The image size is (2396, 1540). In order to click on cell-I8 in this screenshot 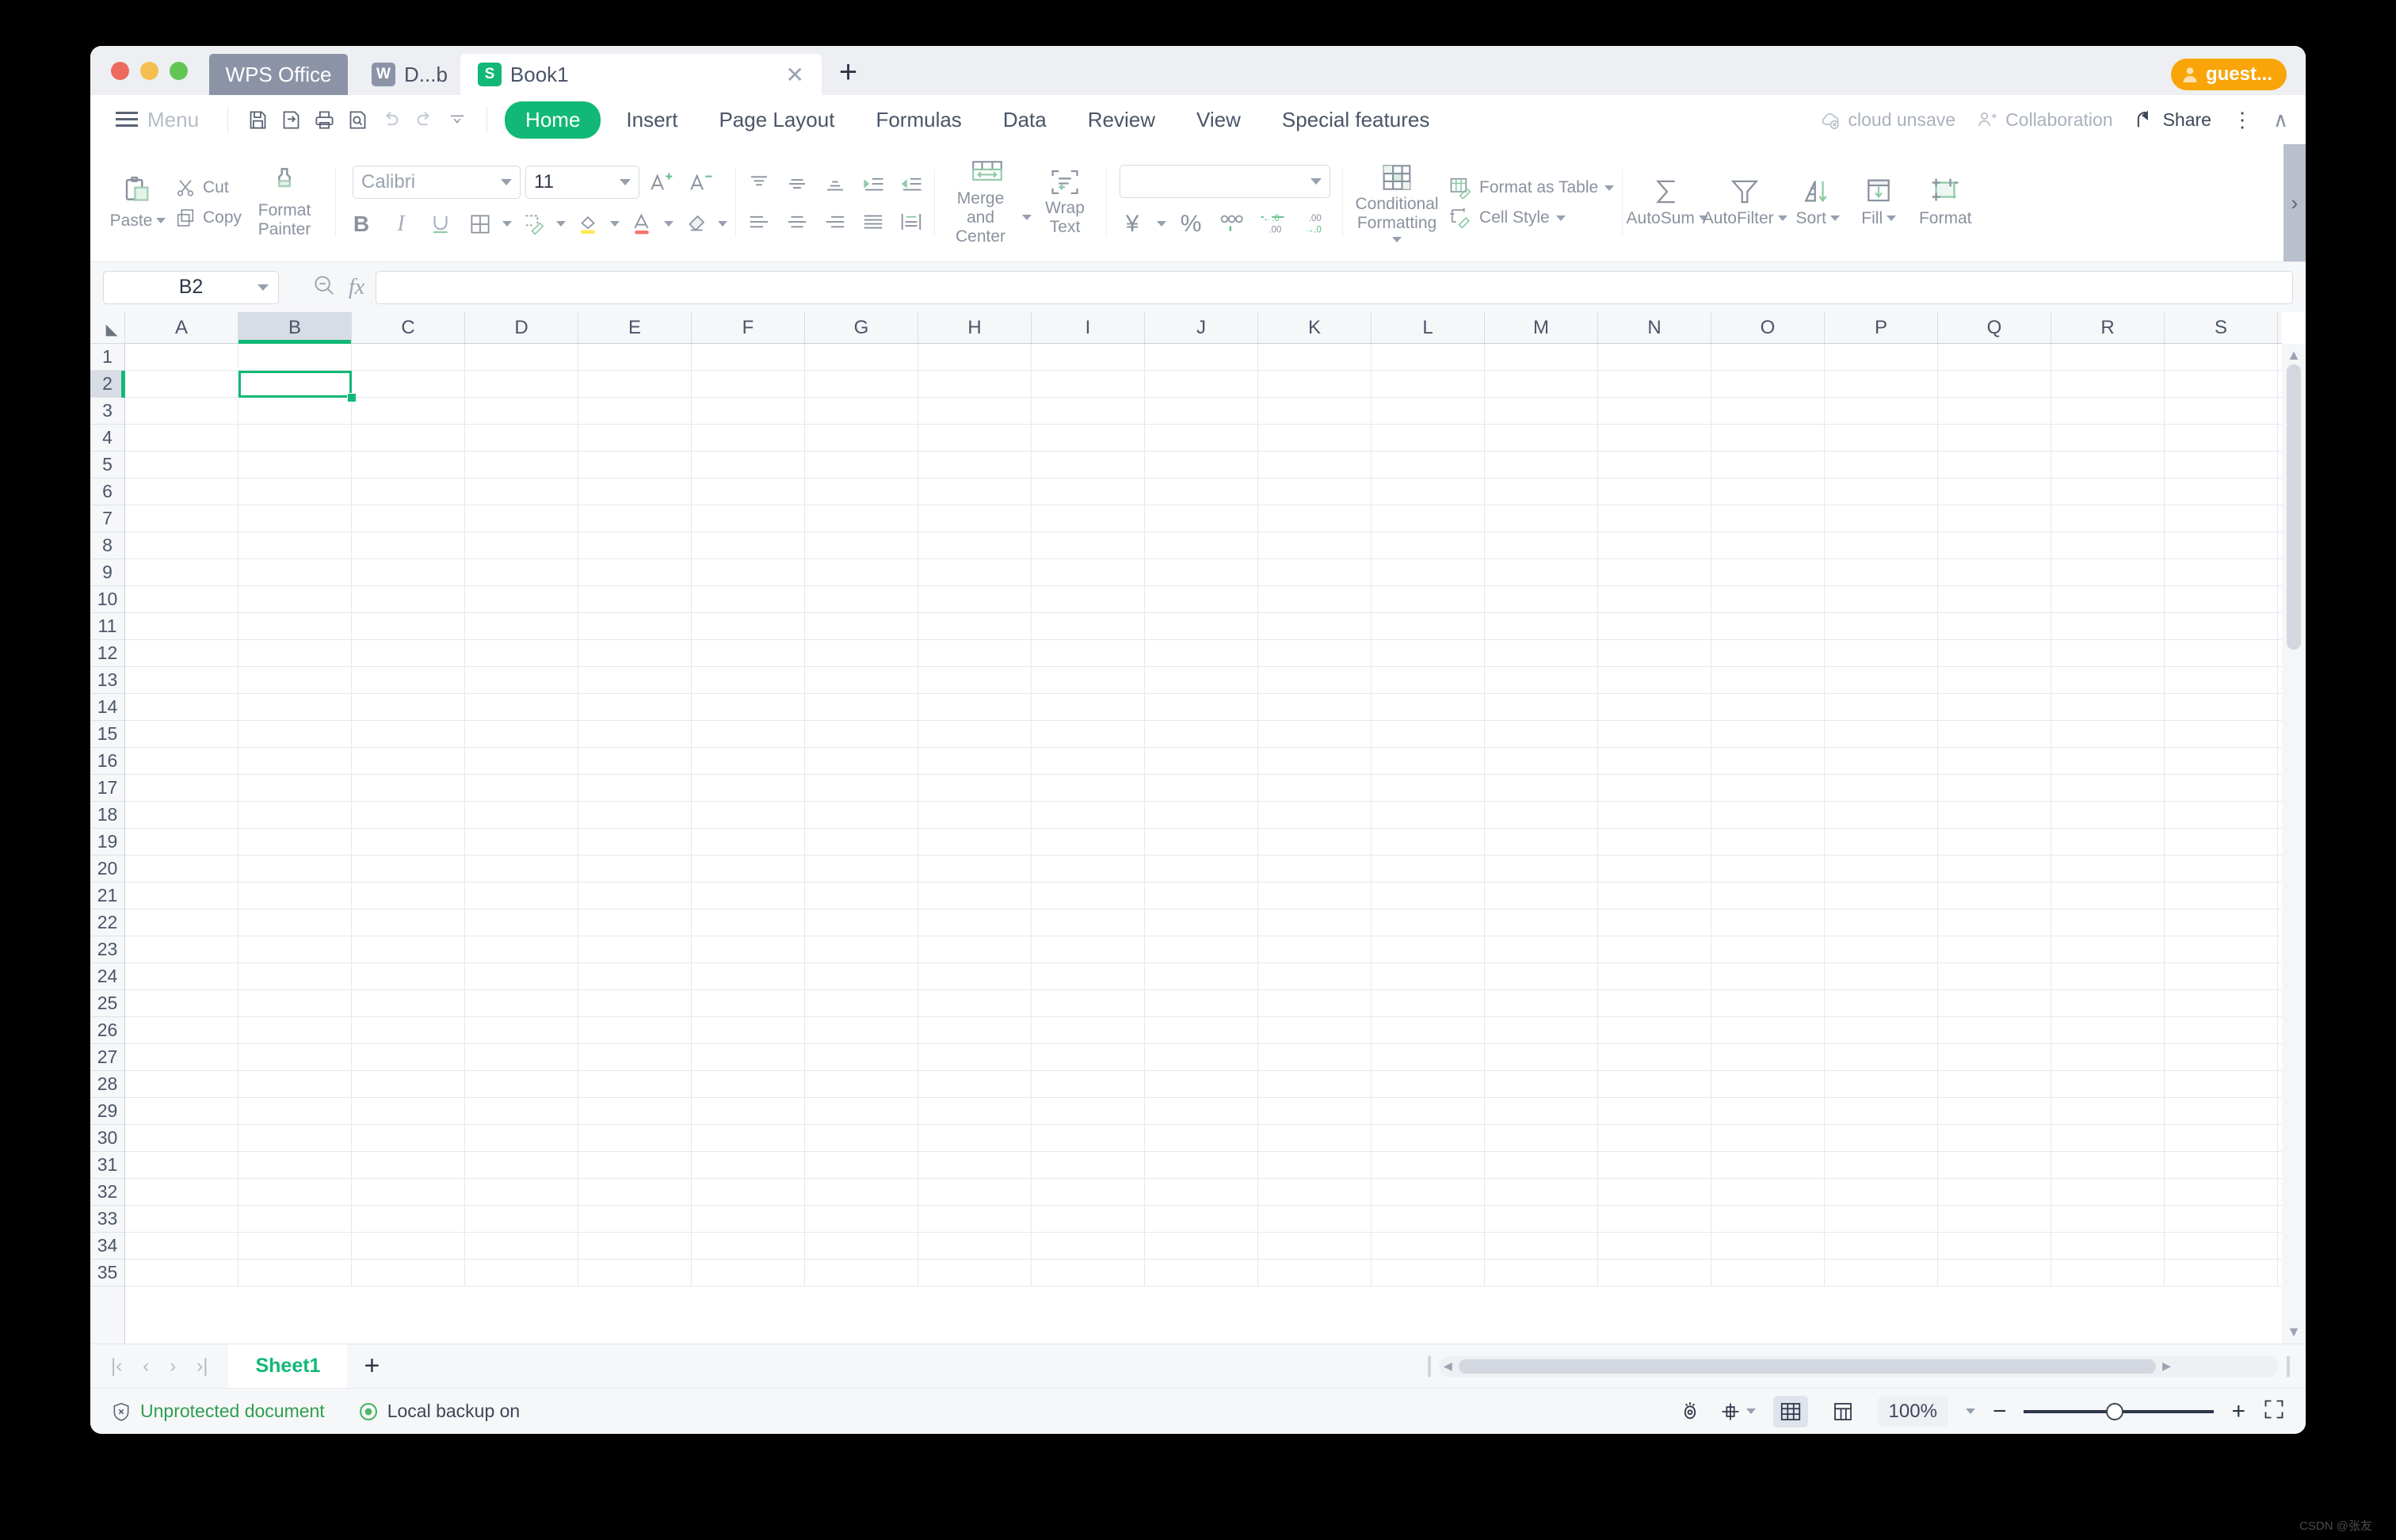, I will do `click(1089, 545)`.